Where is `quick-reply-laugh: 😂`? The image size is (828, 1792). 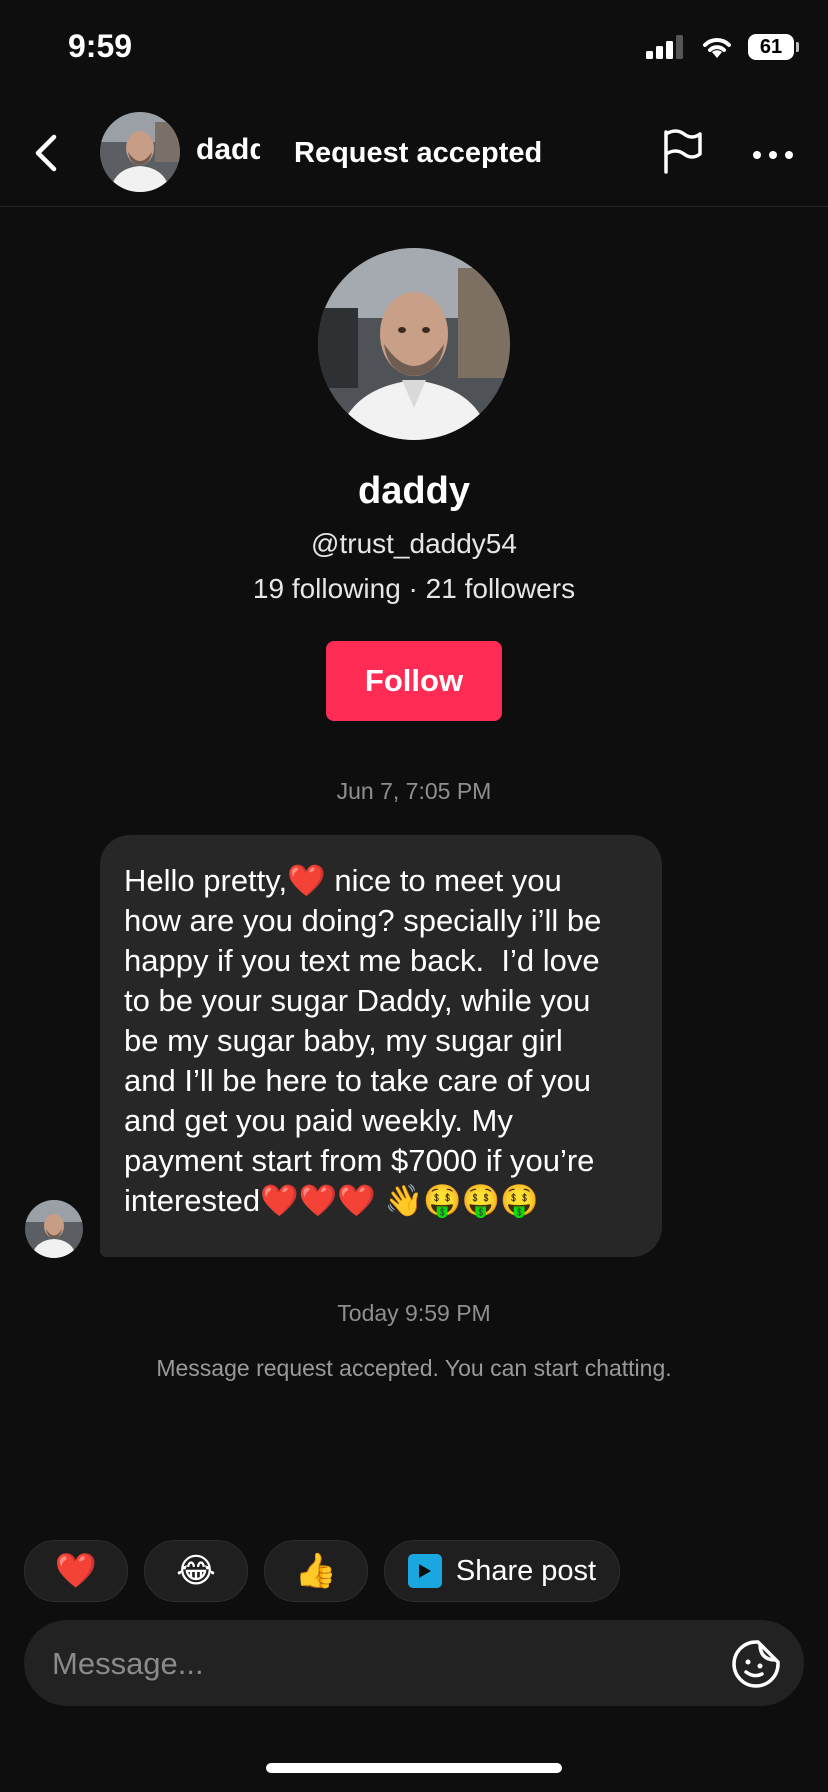
quick-reply-laugh: 😂 is located at coordinates (196, 1571).